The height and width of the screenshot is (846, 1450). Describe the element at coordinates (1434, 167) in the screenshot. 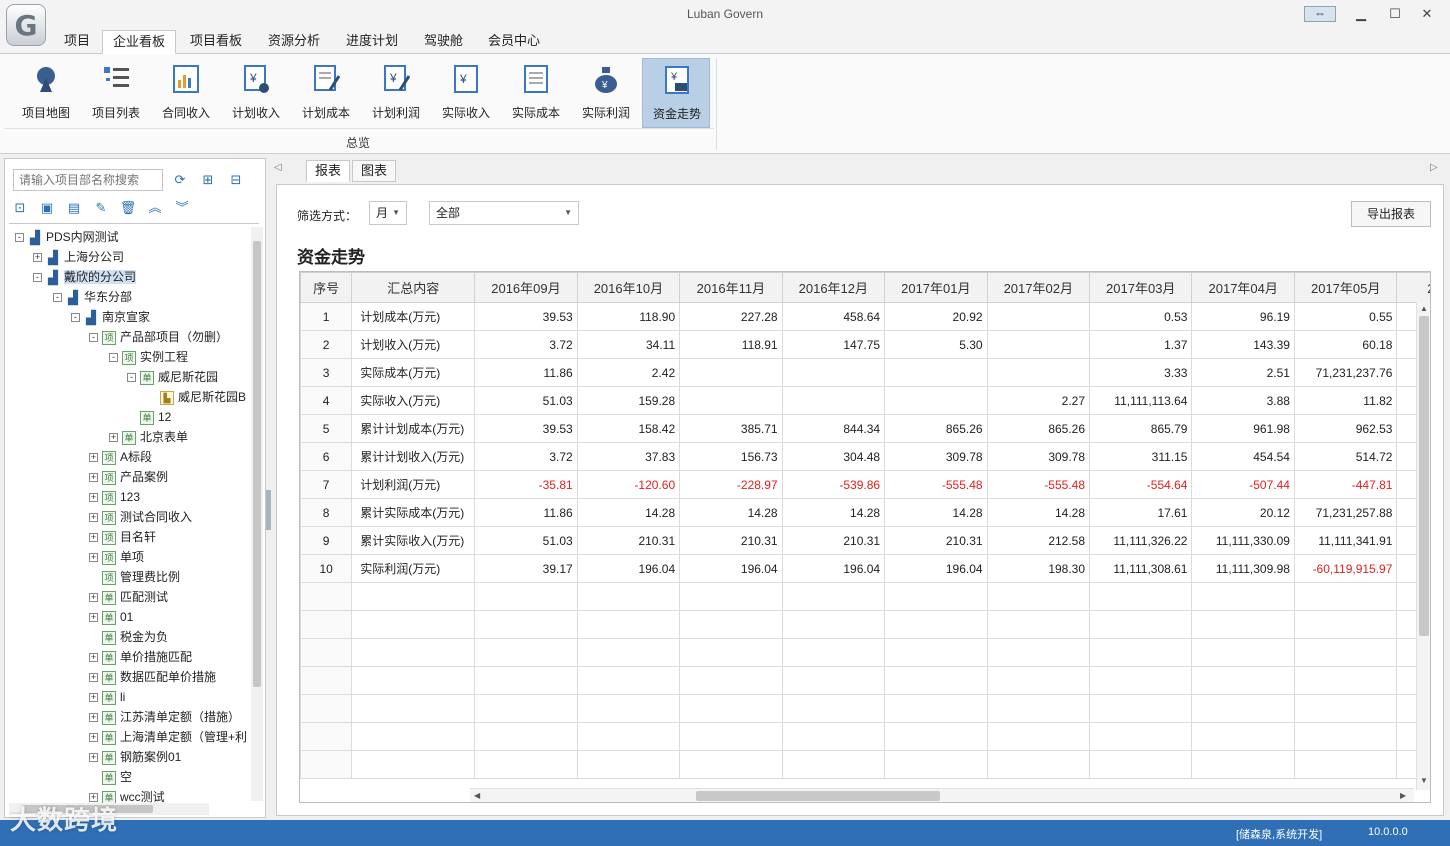

I see `tab-scroll-right-icon: ▷` at that location.